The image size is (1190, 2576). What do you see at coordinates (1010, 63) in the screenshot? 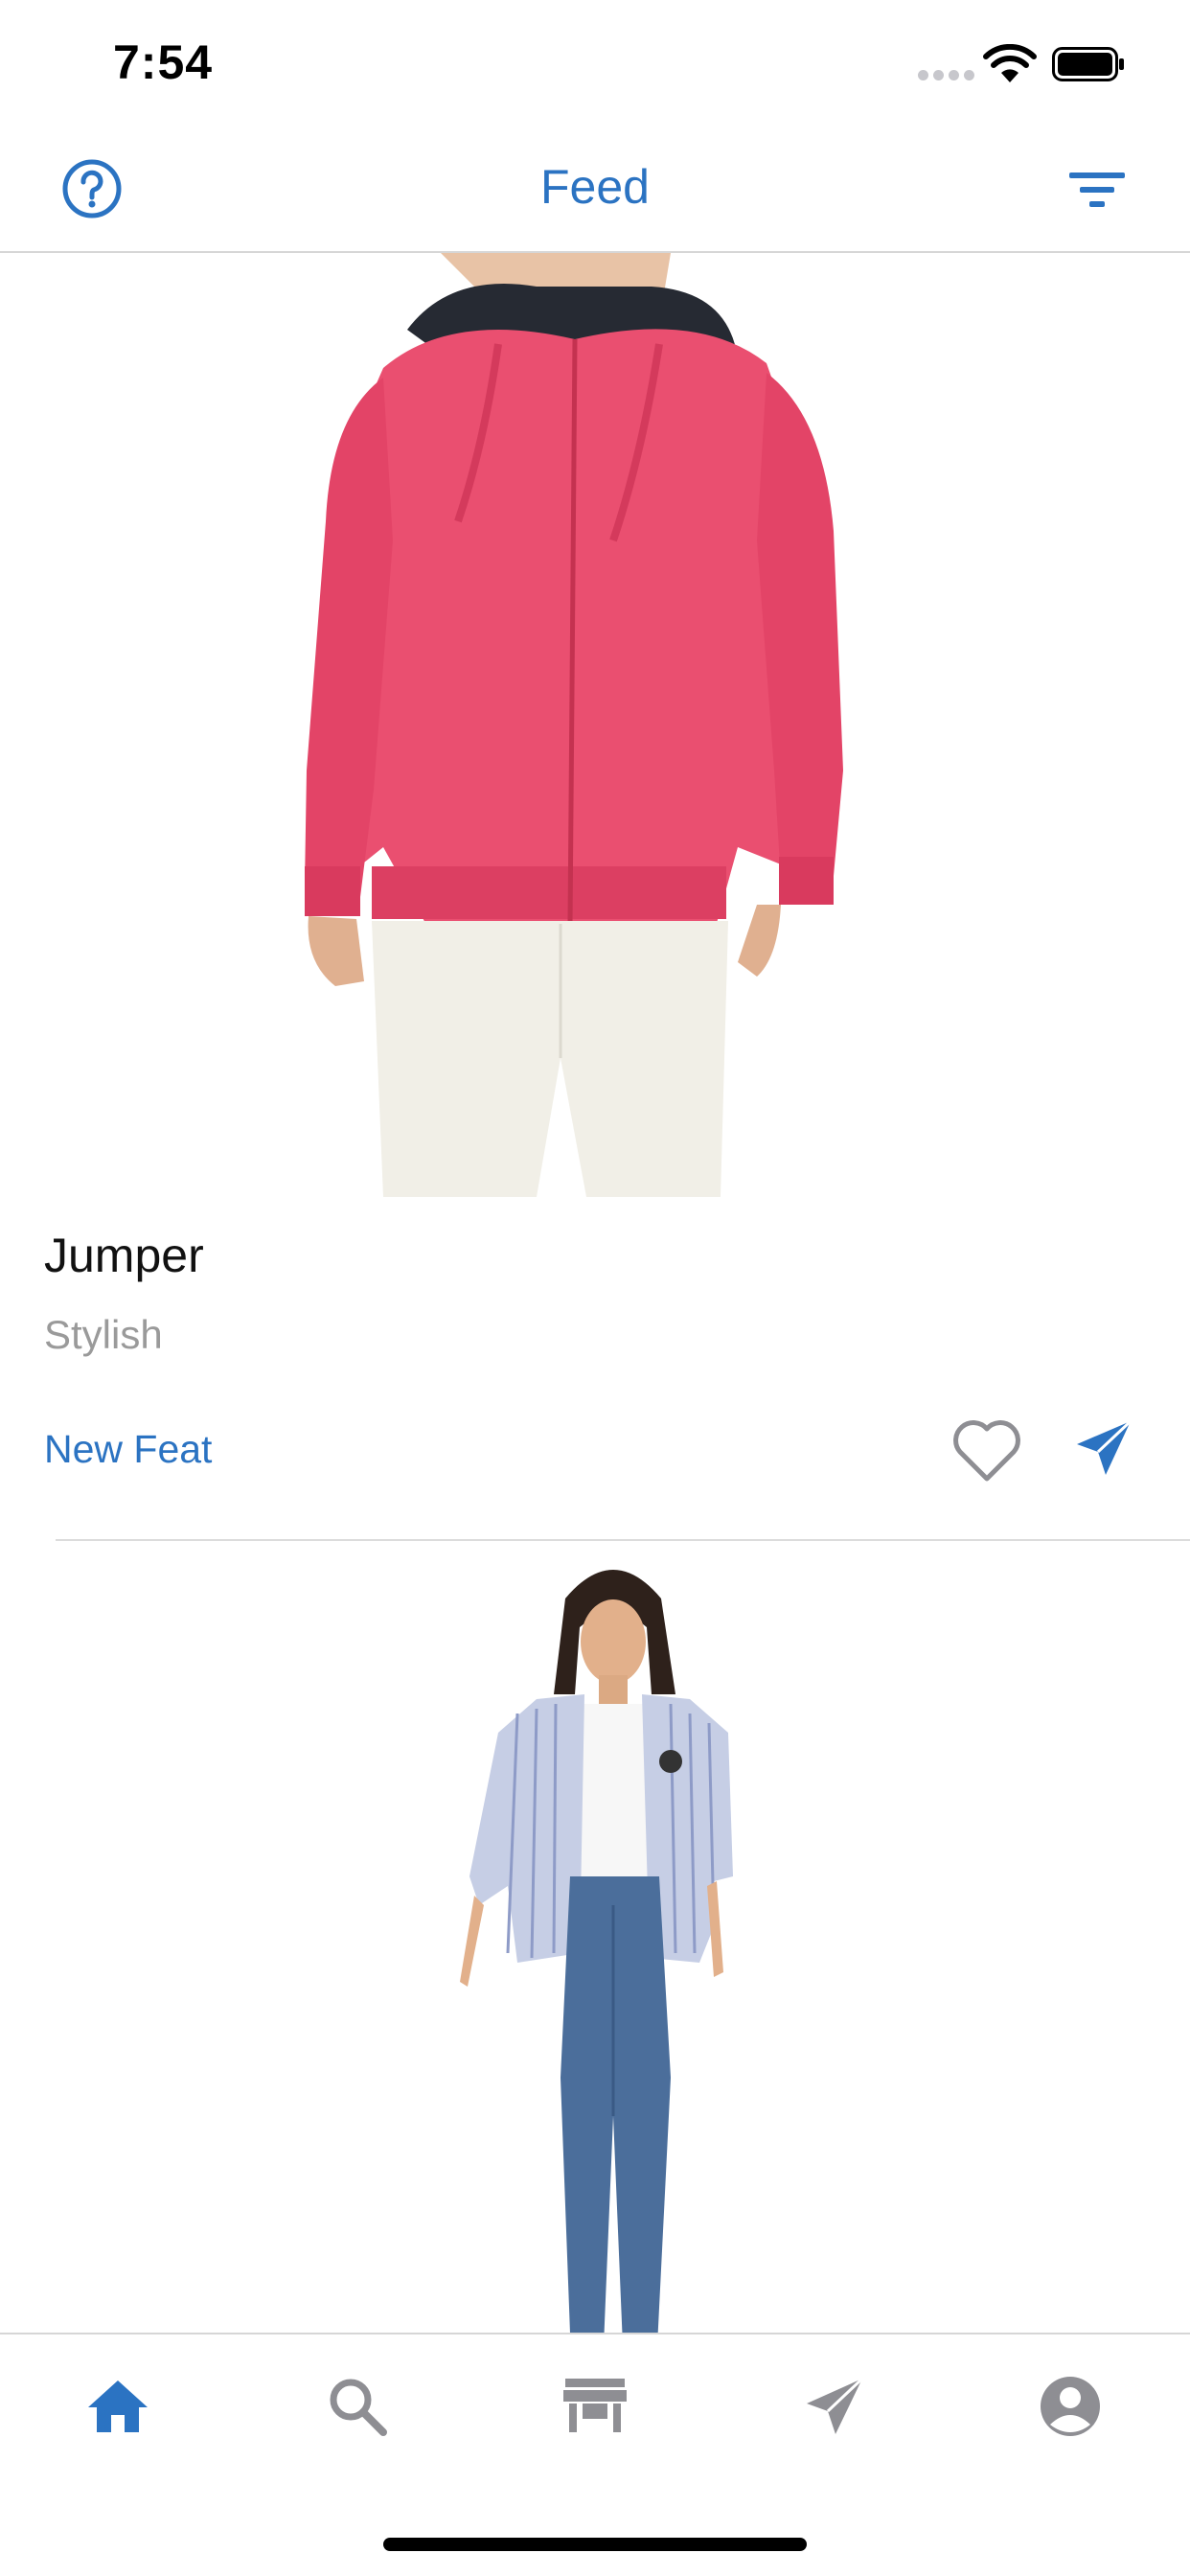
I see `wifi-icon` at bounding box center [1010, 63].